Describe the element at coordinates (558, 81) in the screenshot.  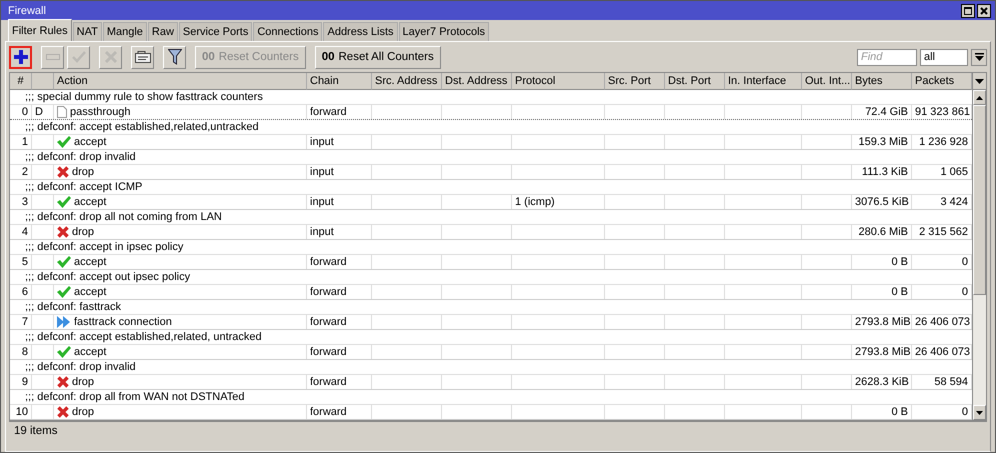
I see `column-header: Protocol` at that location.